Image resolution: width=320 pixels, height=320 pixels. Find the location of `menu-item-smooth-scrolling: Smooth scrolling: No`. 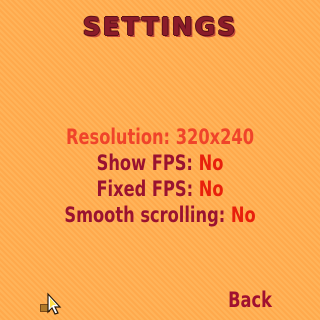

menu-item-smooth-scrolling: Smooth scrolling: No is located at coordinates (159, 215).